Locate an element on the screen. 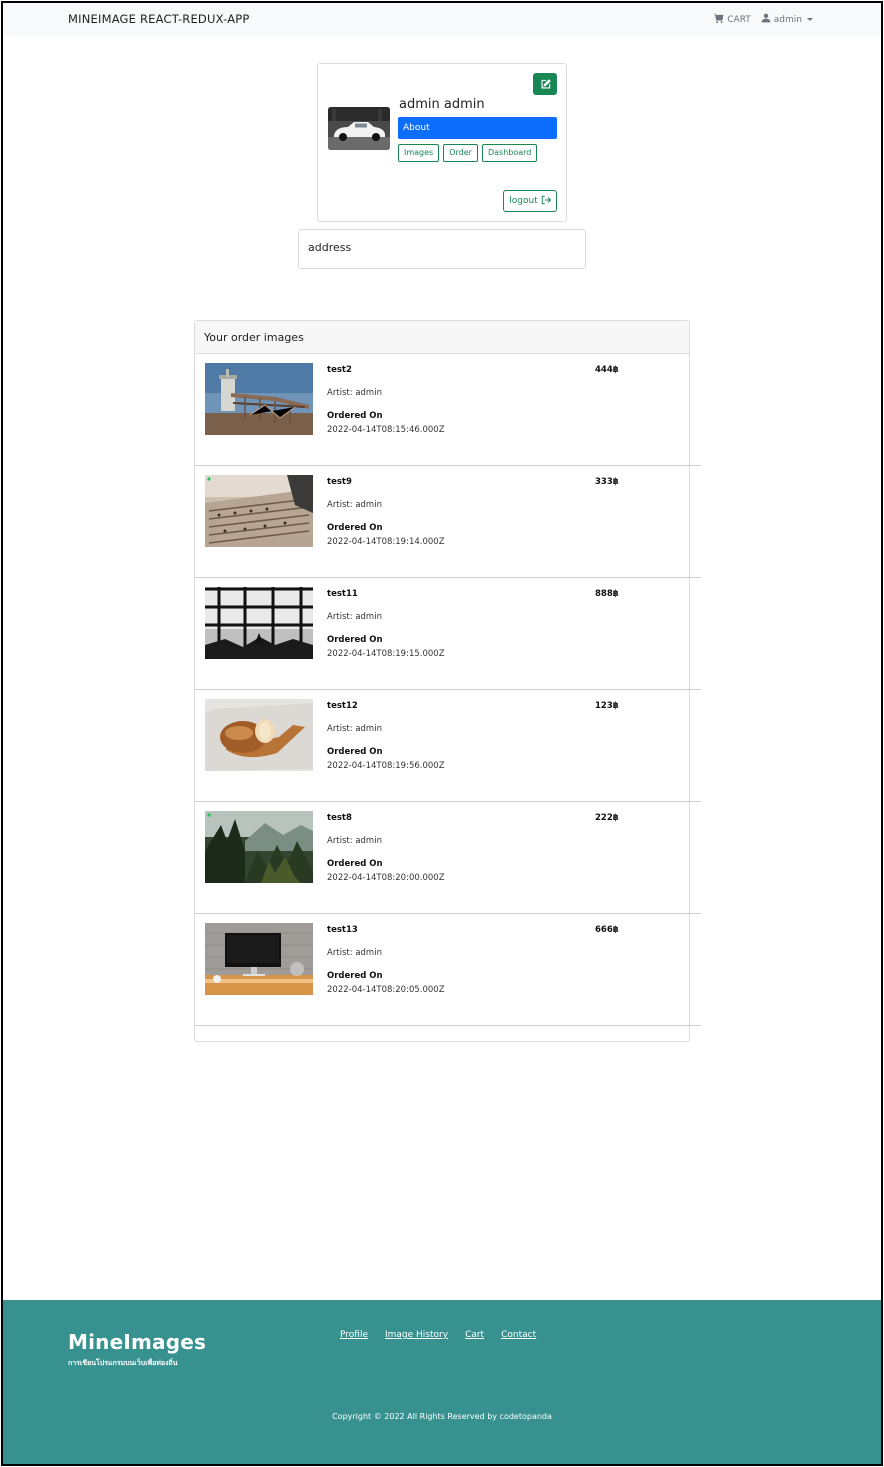  desk-monitor-image is located at coordinates (259, 959).